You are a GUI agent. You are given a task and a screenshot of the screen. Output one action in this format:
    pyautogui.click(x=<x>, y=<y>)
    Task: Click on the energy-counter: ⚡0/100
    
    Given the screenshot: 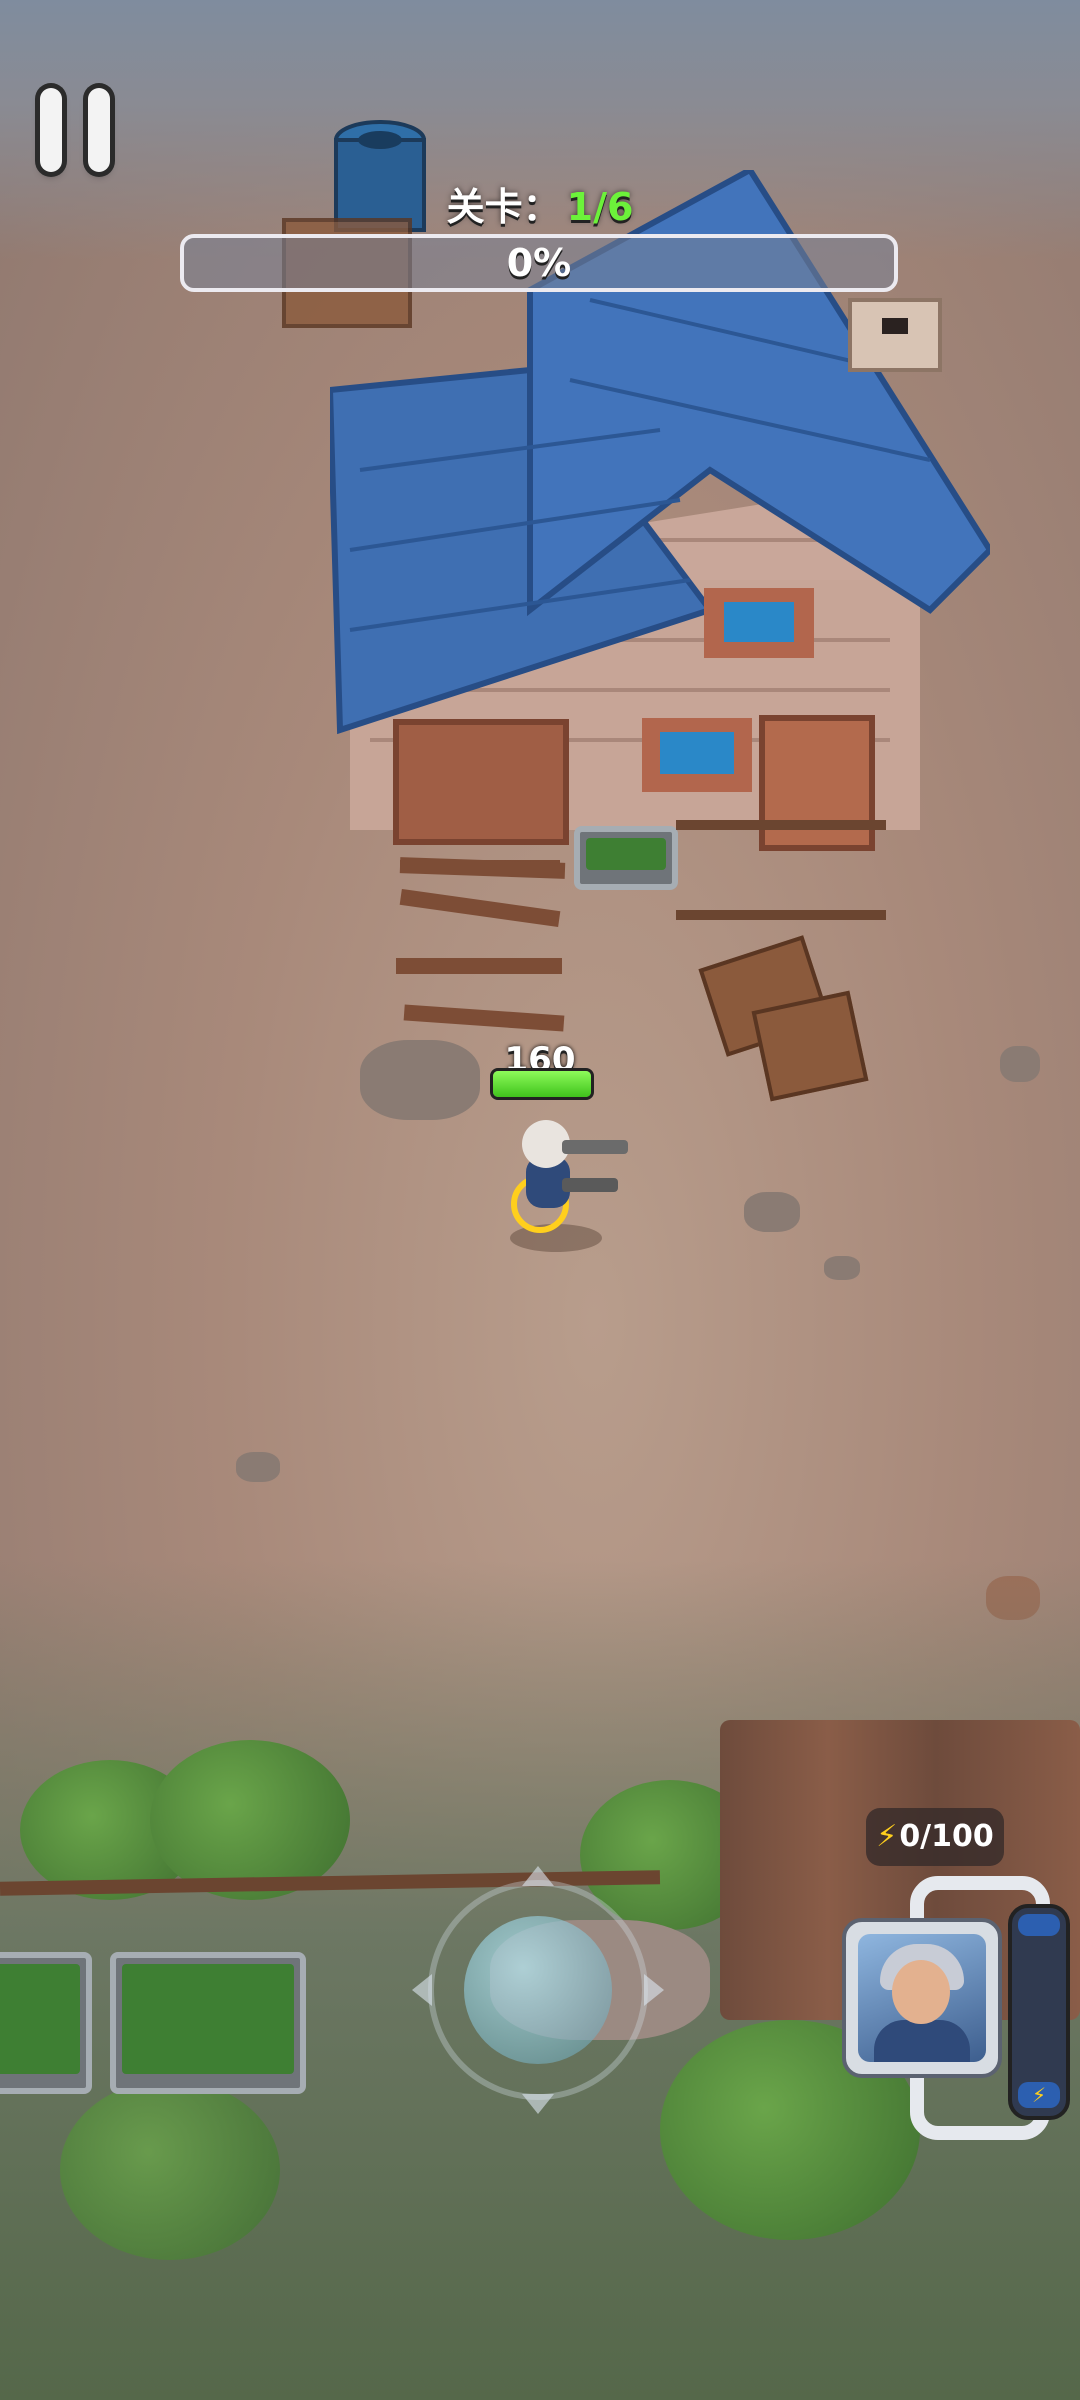 What is the action you would take?
    pyautogui.click(x=935, y=1837)
    